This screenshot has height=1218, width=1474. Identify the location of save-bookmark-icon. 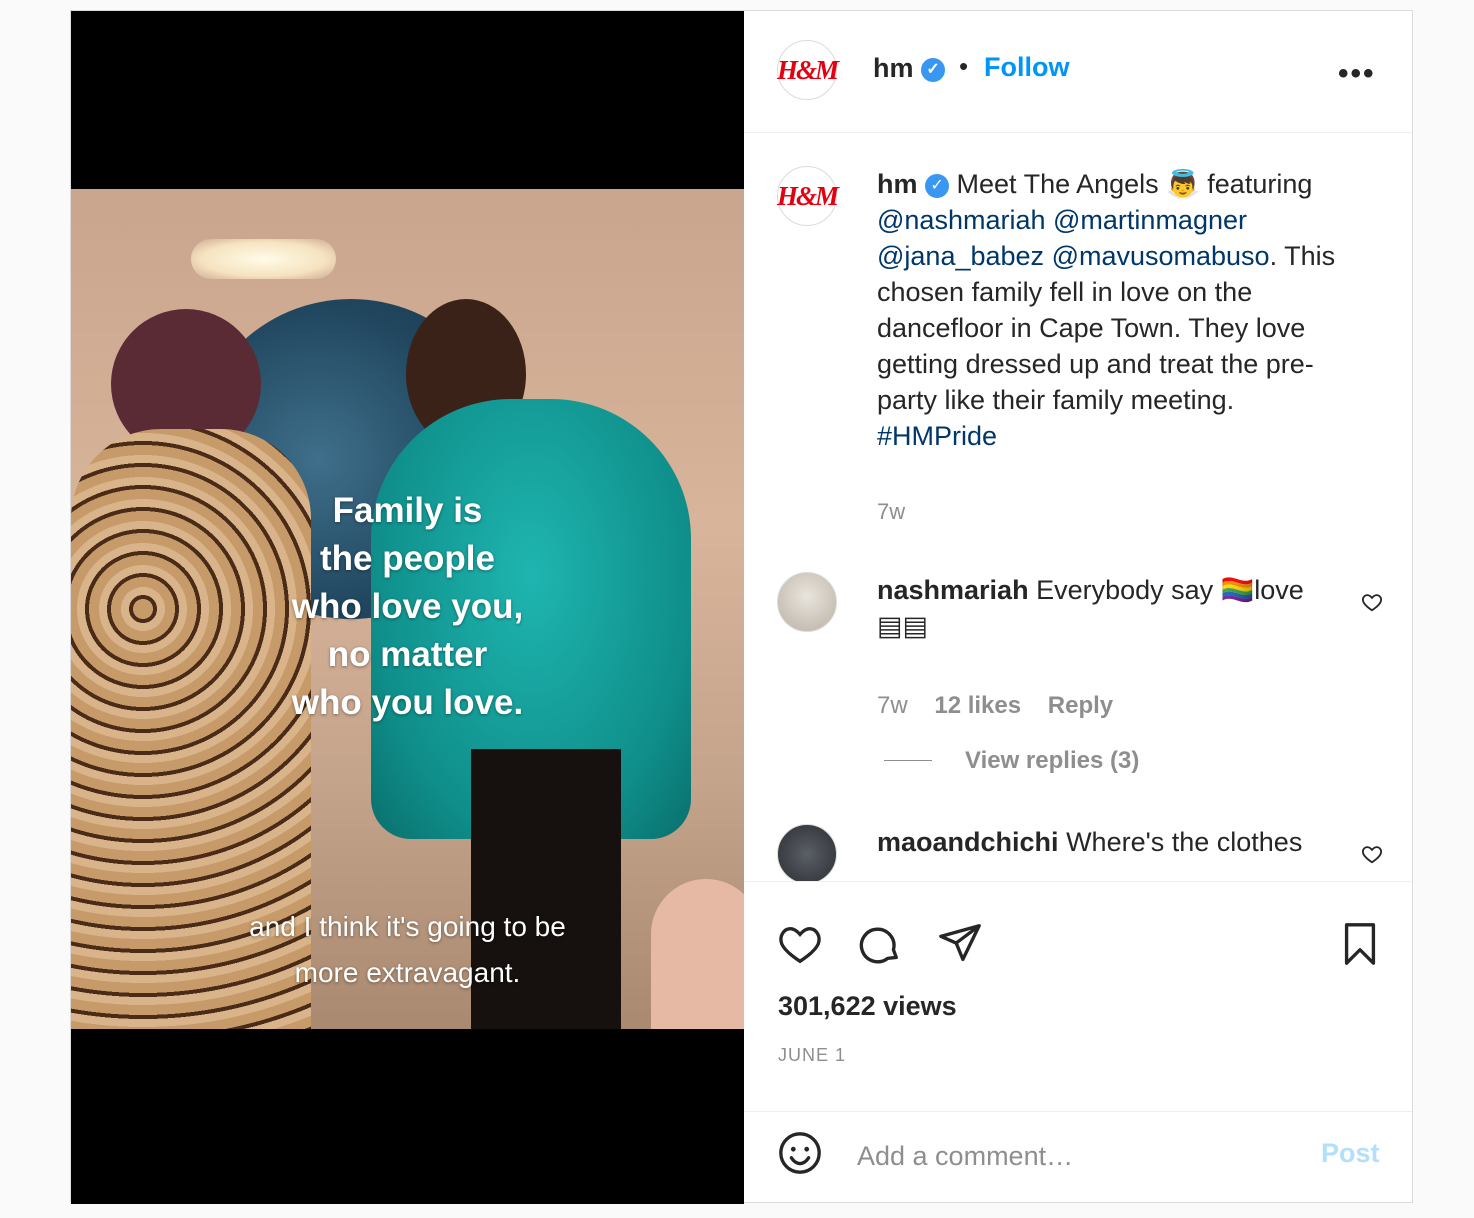
(1360, 944).